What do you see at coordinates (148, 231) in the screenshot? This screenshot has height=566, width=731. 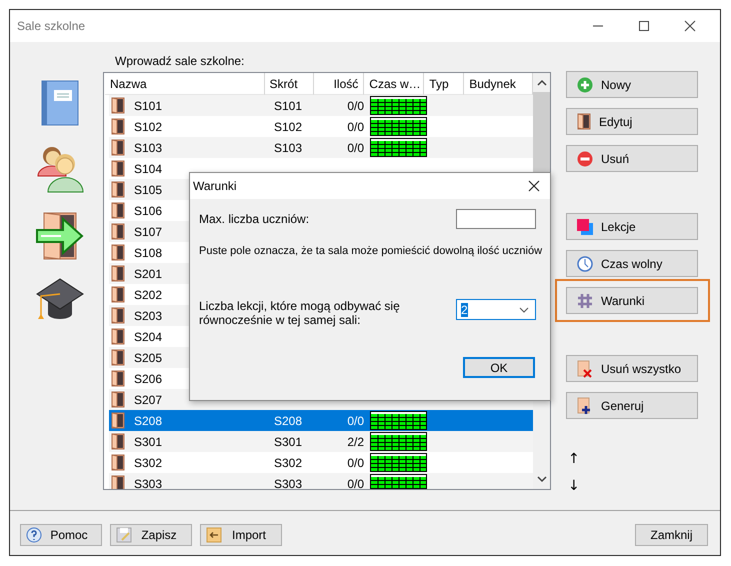 I see `room-name: S107` at bounding box center [148, 231].